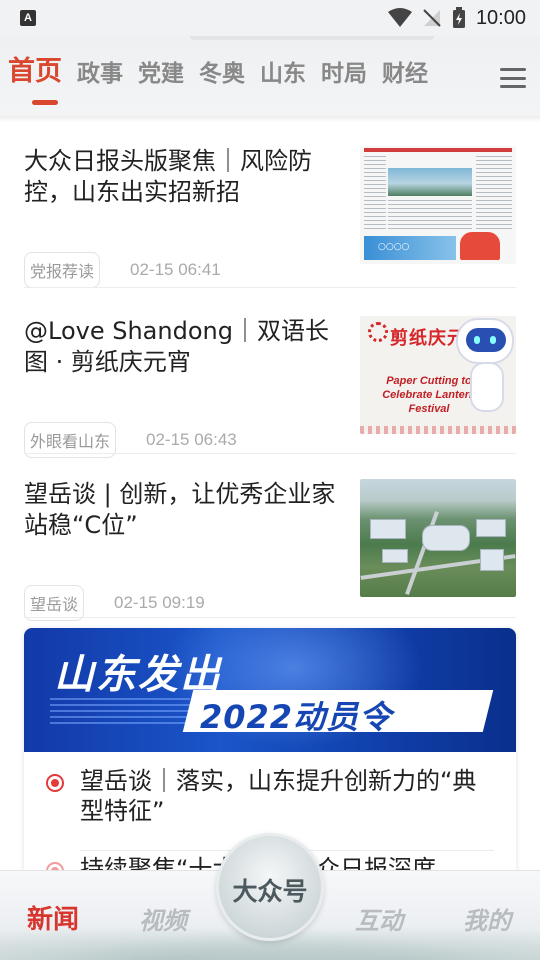 This screenshot has height=960, width=540. I want to click on article-title: 大众日报头版聚焦｜风险防控，山东出实招新招, so click(168, 176).